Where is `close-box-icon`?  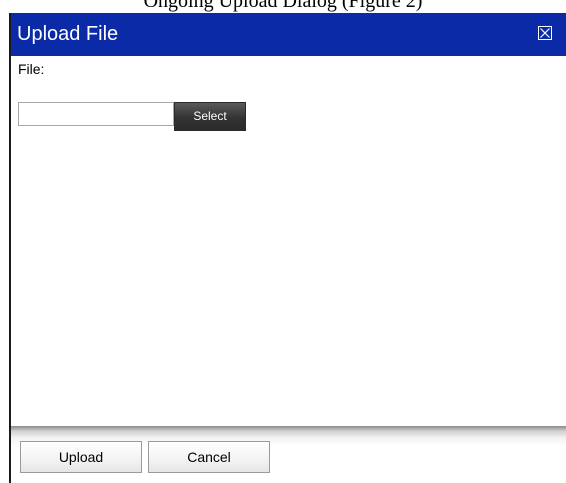 close-box-icon is located at coordinates (545, 33).